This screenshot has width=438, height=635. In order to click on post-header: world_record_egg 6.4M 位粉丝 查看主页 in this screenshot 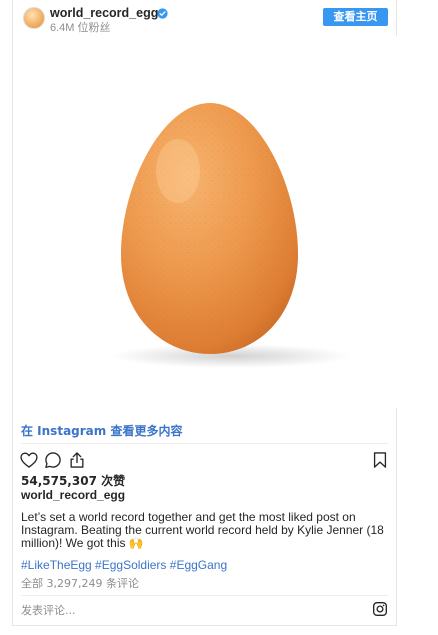, I will do `click(204, 18)`.